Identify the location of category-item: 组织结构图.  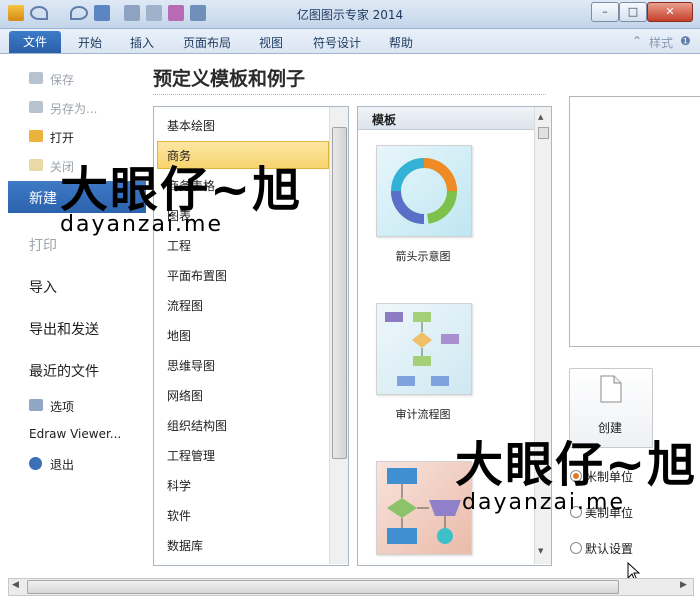
(197, 425).